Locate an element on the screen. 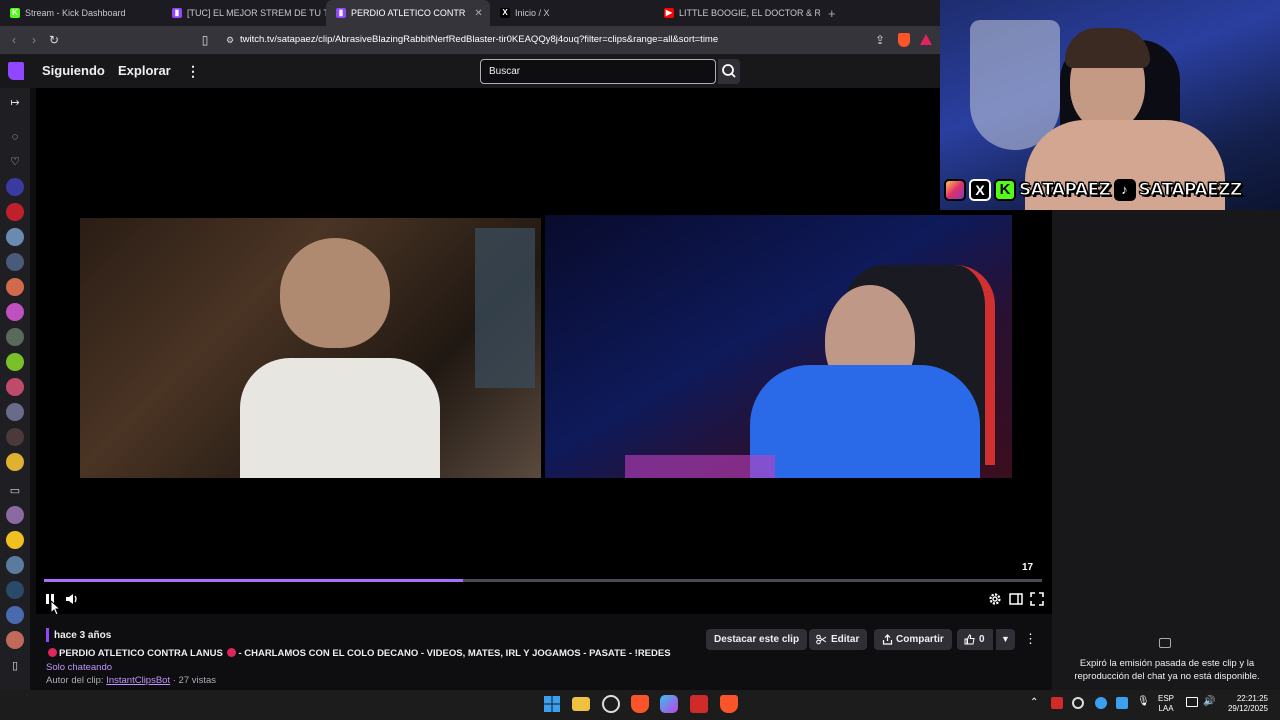 The height and width of the screenshot is (720, 1280). heart-icon: ♡ is located at coordinates (15, 162).